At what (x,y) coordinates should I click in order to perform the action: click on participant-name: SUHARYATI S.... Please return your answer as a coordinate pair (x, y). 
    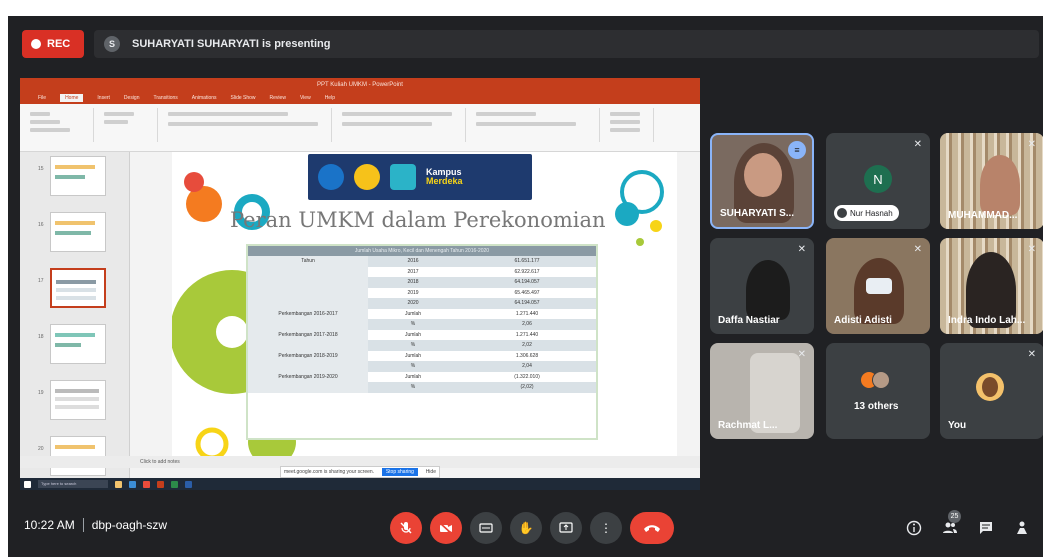
    Looking at the image, I should click on (757, 213).